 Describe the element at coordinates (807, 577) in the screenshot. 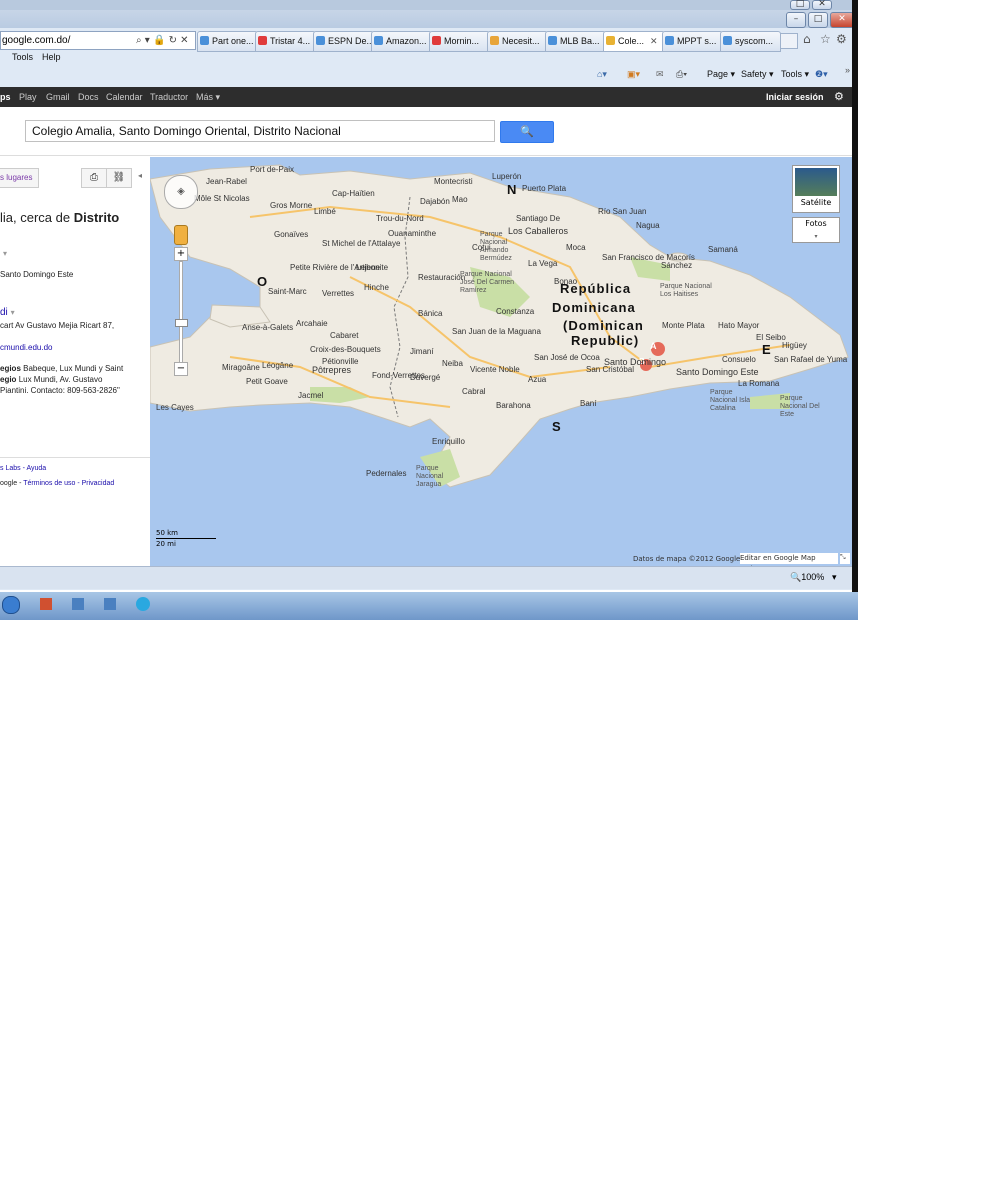

I see `zoom-level: 🔍100%` at that location.